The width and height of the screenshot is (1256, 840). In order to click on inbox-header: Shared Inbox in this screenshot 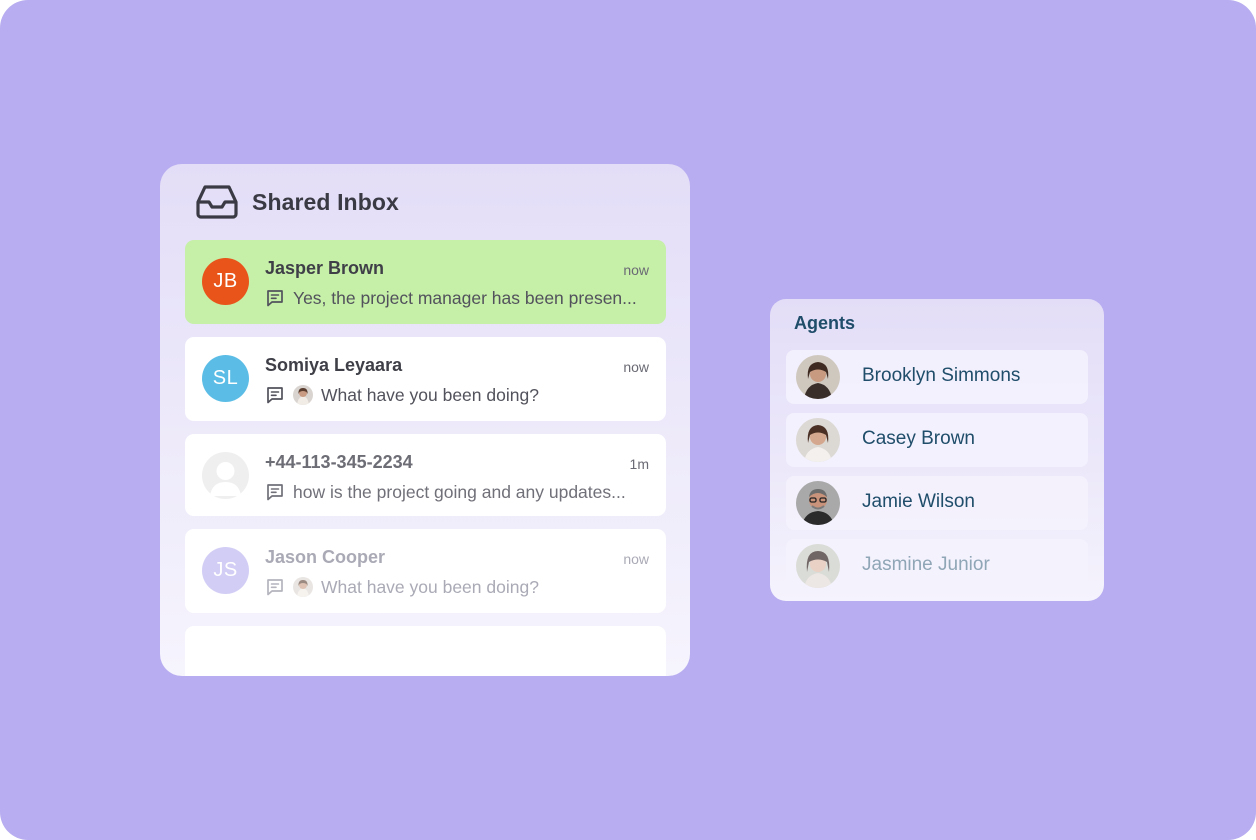, I will do `click(297, 202)`.